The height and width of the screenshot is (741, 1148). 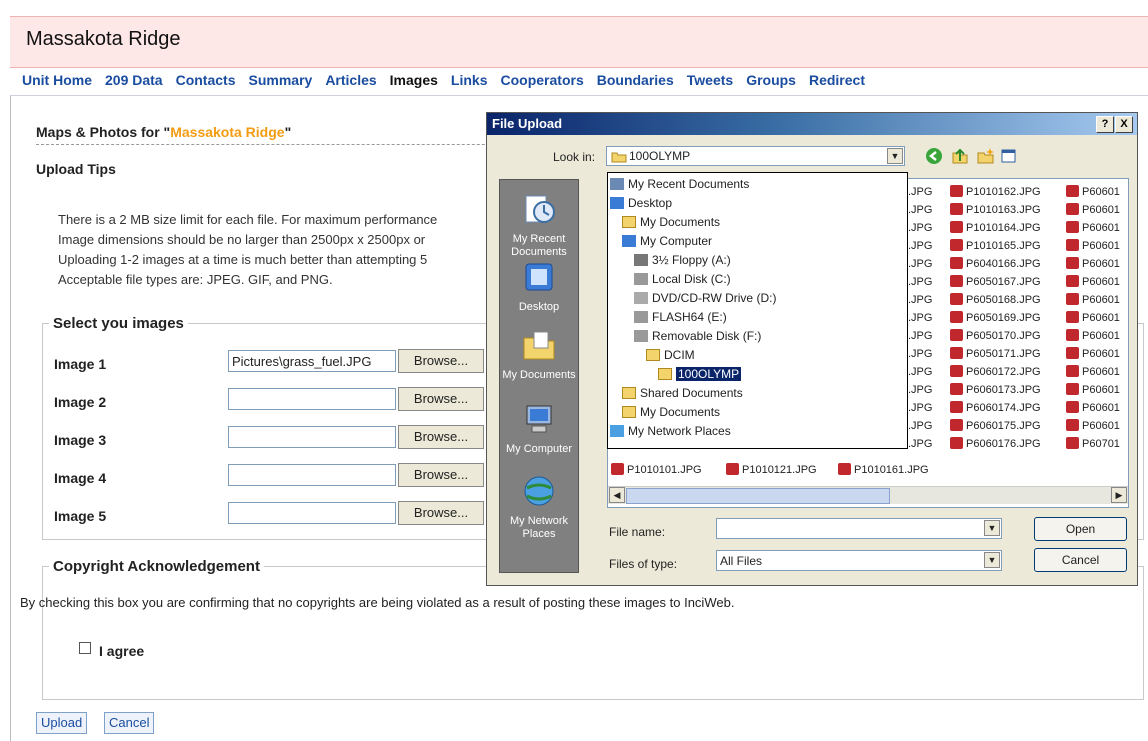 I want to click on dialog-titlebar: File Upload ? X, so click(x=812, y=124).